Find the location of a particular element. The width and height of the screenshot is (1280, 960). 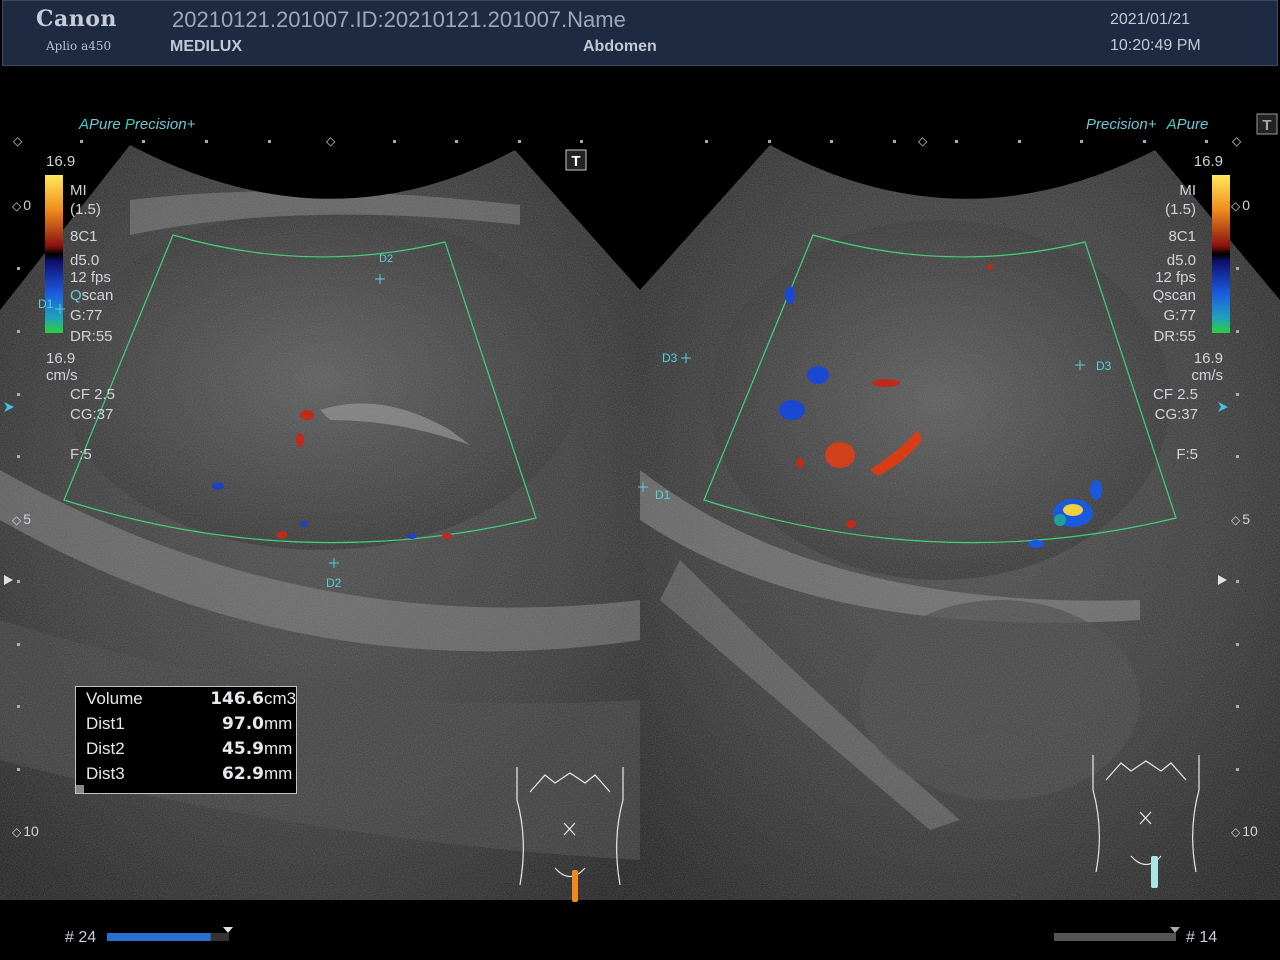

right-mi-label: MI is located at coordinates (1187, 190).